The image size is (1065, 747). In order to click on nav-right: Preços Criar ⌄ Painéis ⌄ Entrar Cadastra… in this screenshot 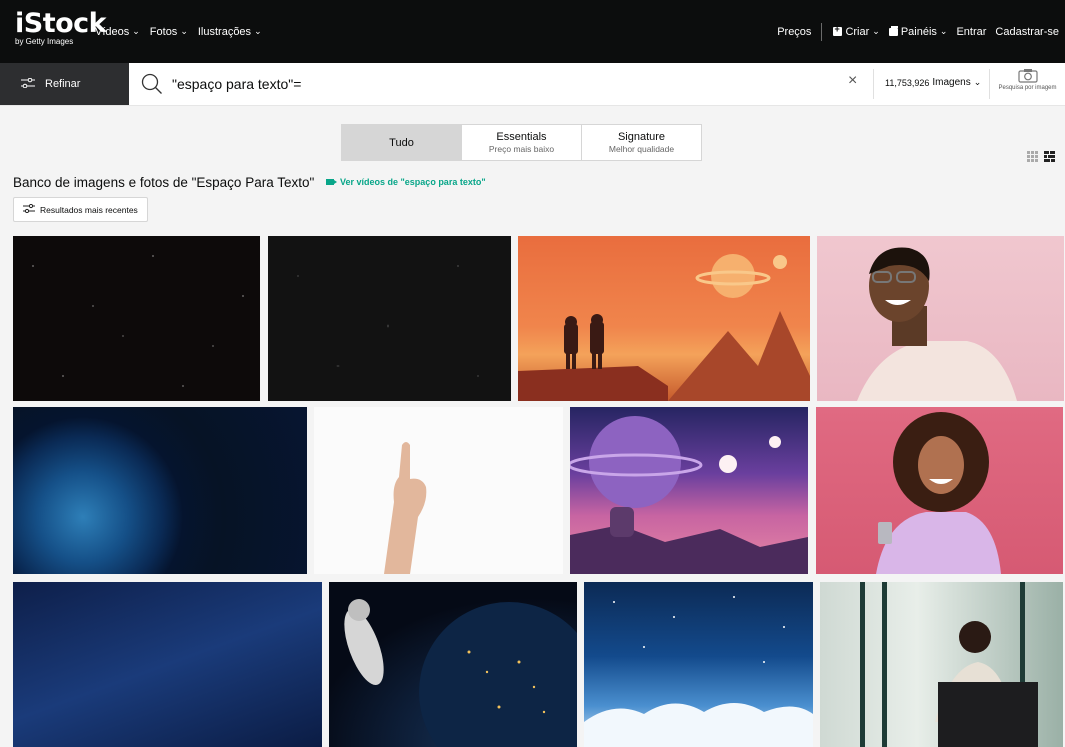, I will do `click(913, 31)`.